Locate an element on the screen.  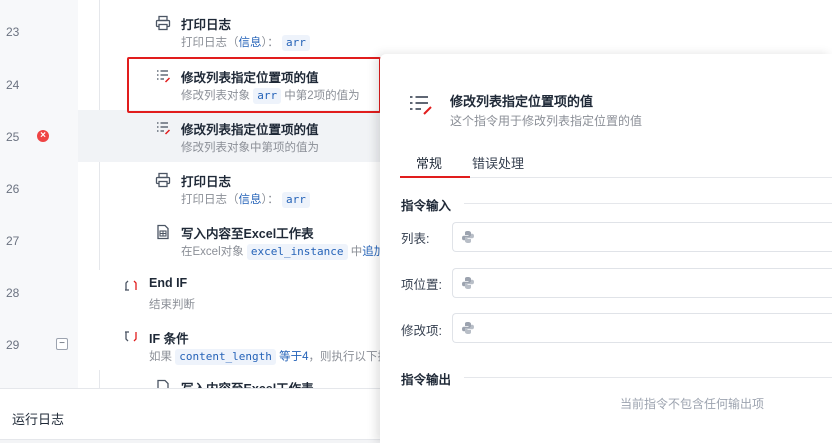
variable-chip: content_length is located at coordinates (225, 357).